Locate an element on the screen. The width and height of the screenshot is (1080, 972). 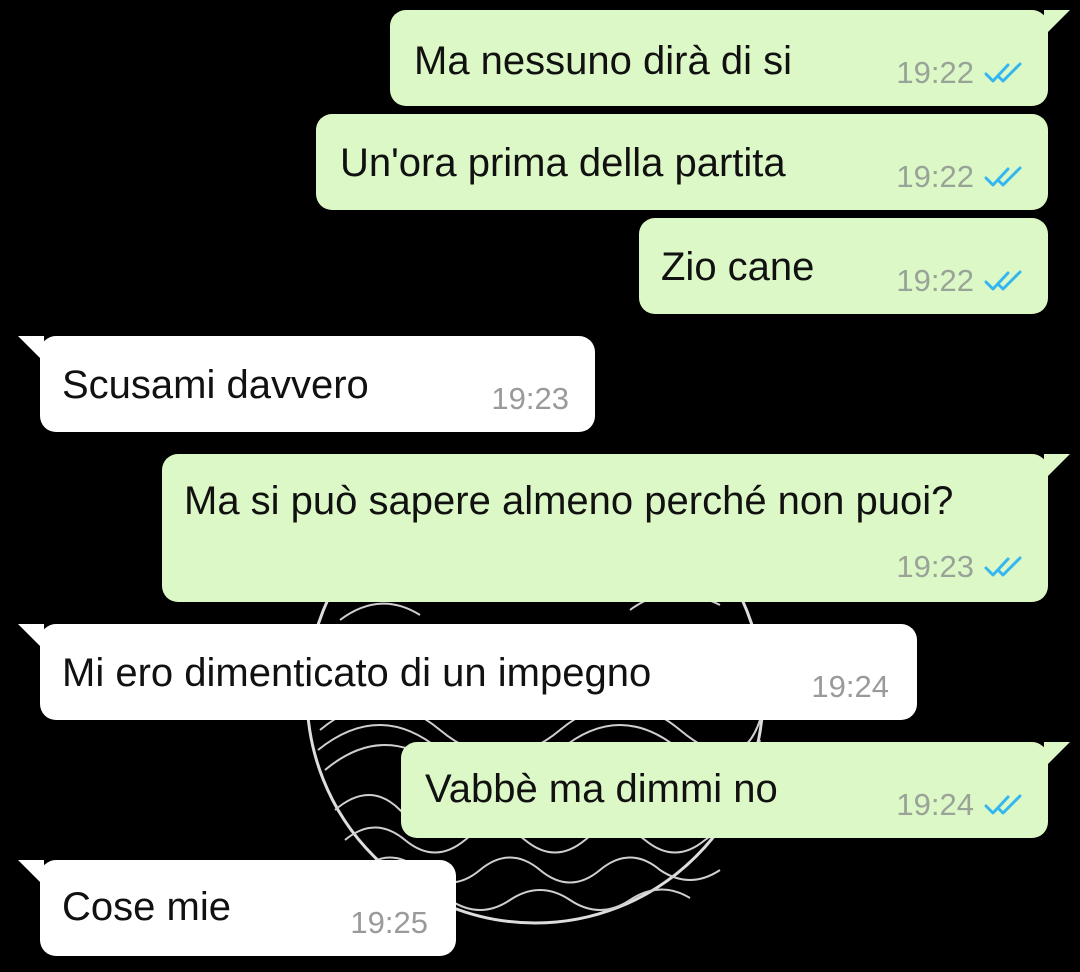
outgoing-message-bubble: Vabbè ma dimmi no 19:24 is located at coordinates (735, 790).